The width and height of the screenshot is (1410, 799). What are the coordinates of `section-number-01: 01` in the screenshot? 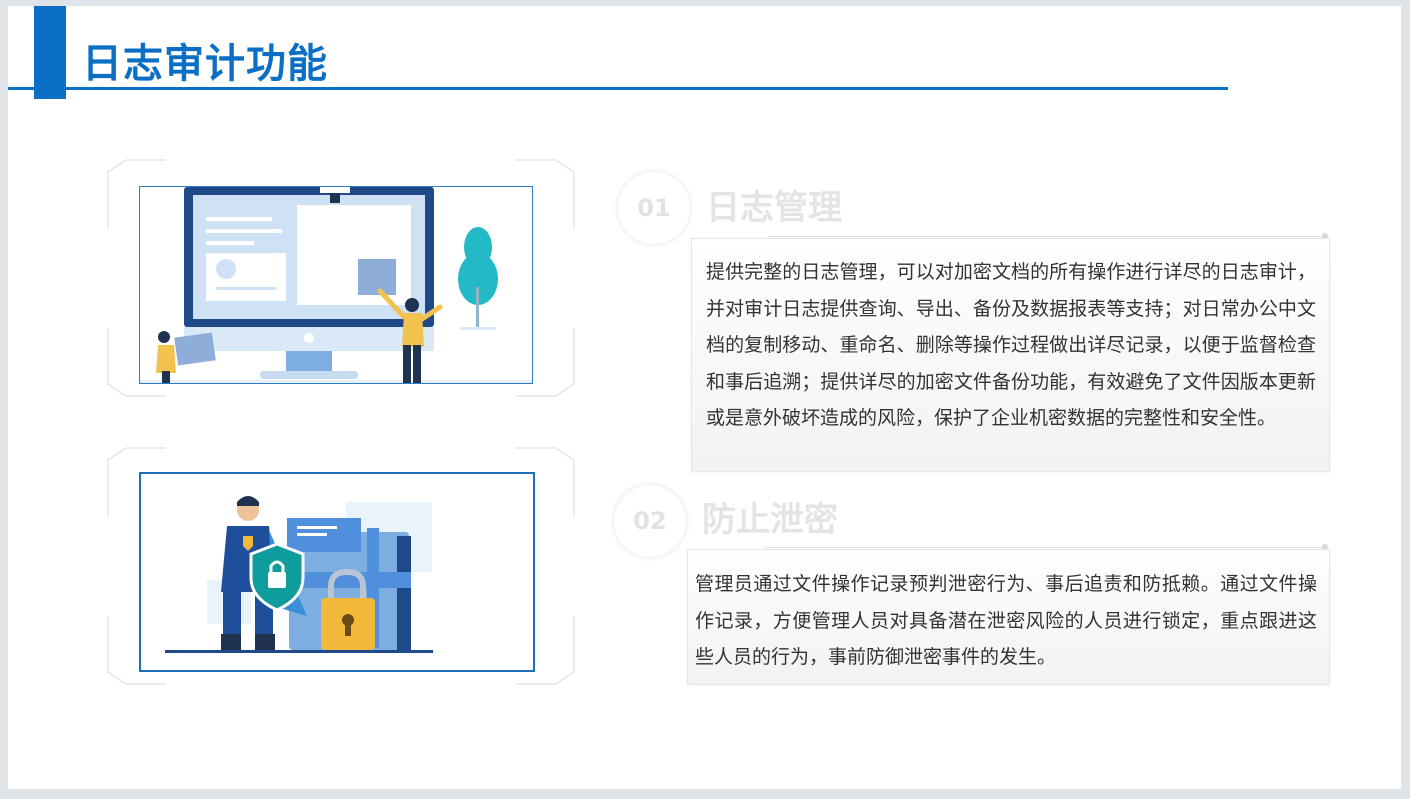 It's located at (654, 208).